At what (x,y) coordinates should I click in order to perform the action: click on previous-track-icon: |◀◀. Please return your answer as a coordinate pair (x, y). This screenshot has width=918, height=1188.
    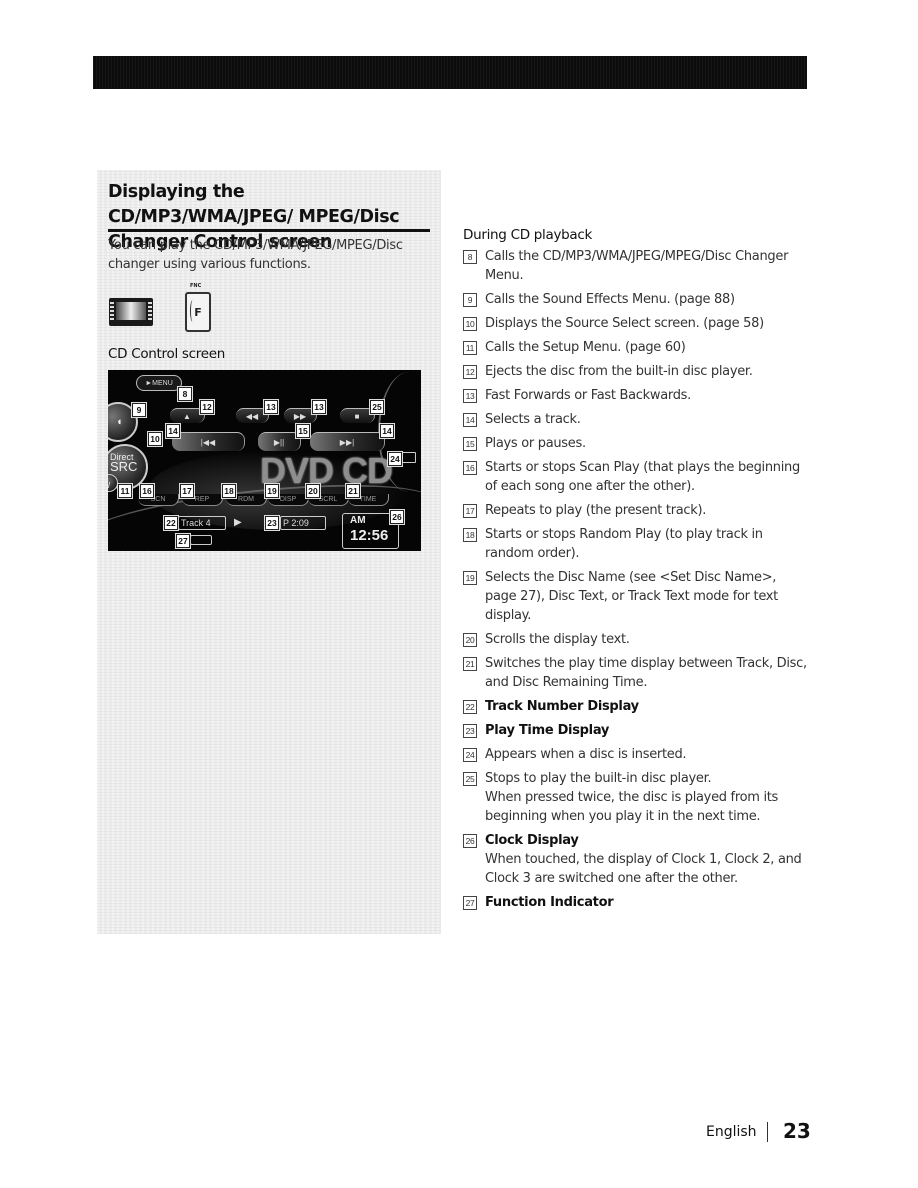
    Looking at the image, I should click on (208, 442).